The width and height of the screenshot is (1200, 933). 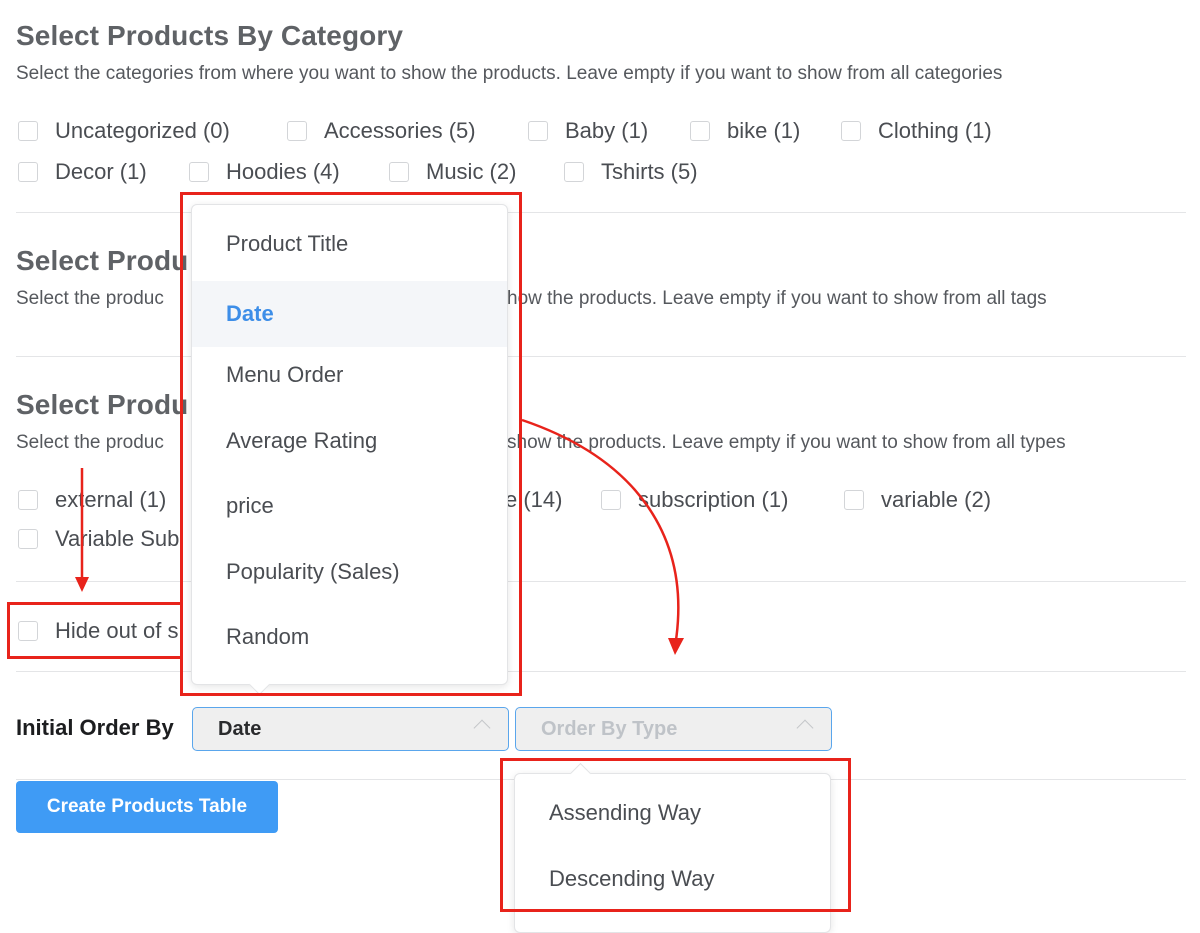 I want to click on type-checkbox-simple: e (14), so click(x=533, y=500).